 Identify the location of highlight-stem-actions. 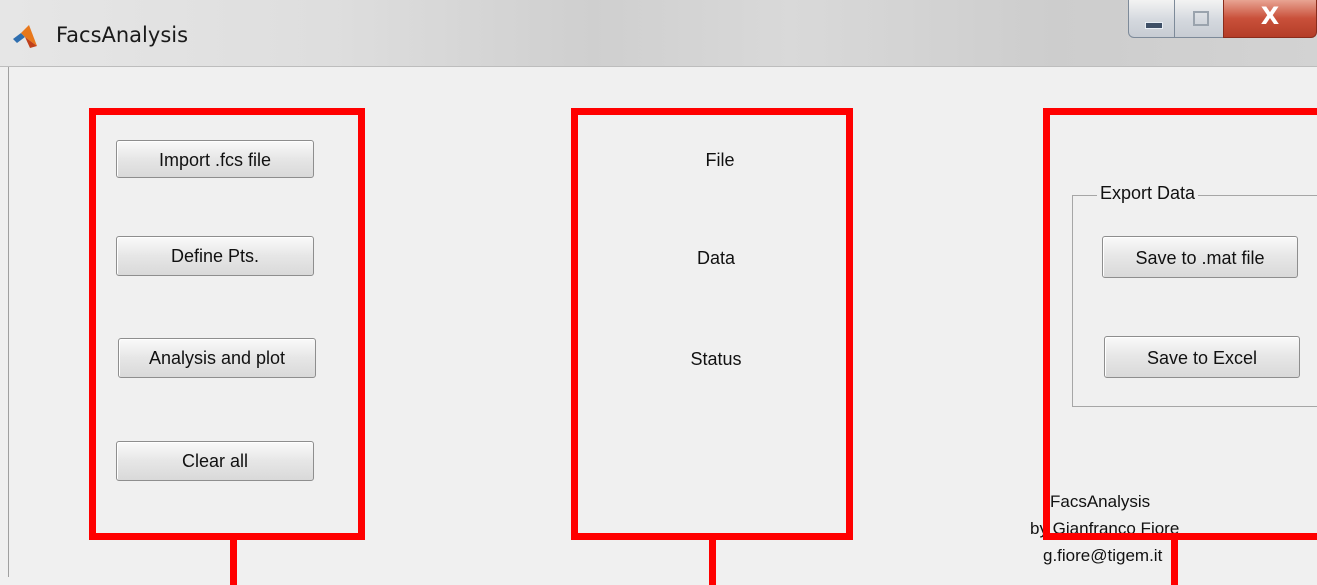
(233, 562).